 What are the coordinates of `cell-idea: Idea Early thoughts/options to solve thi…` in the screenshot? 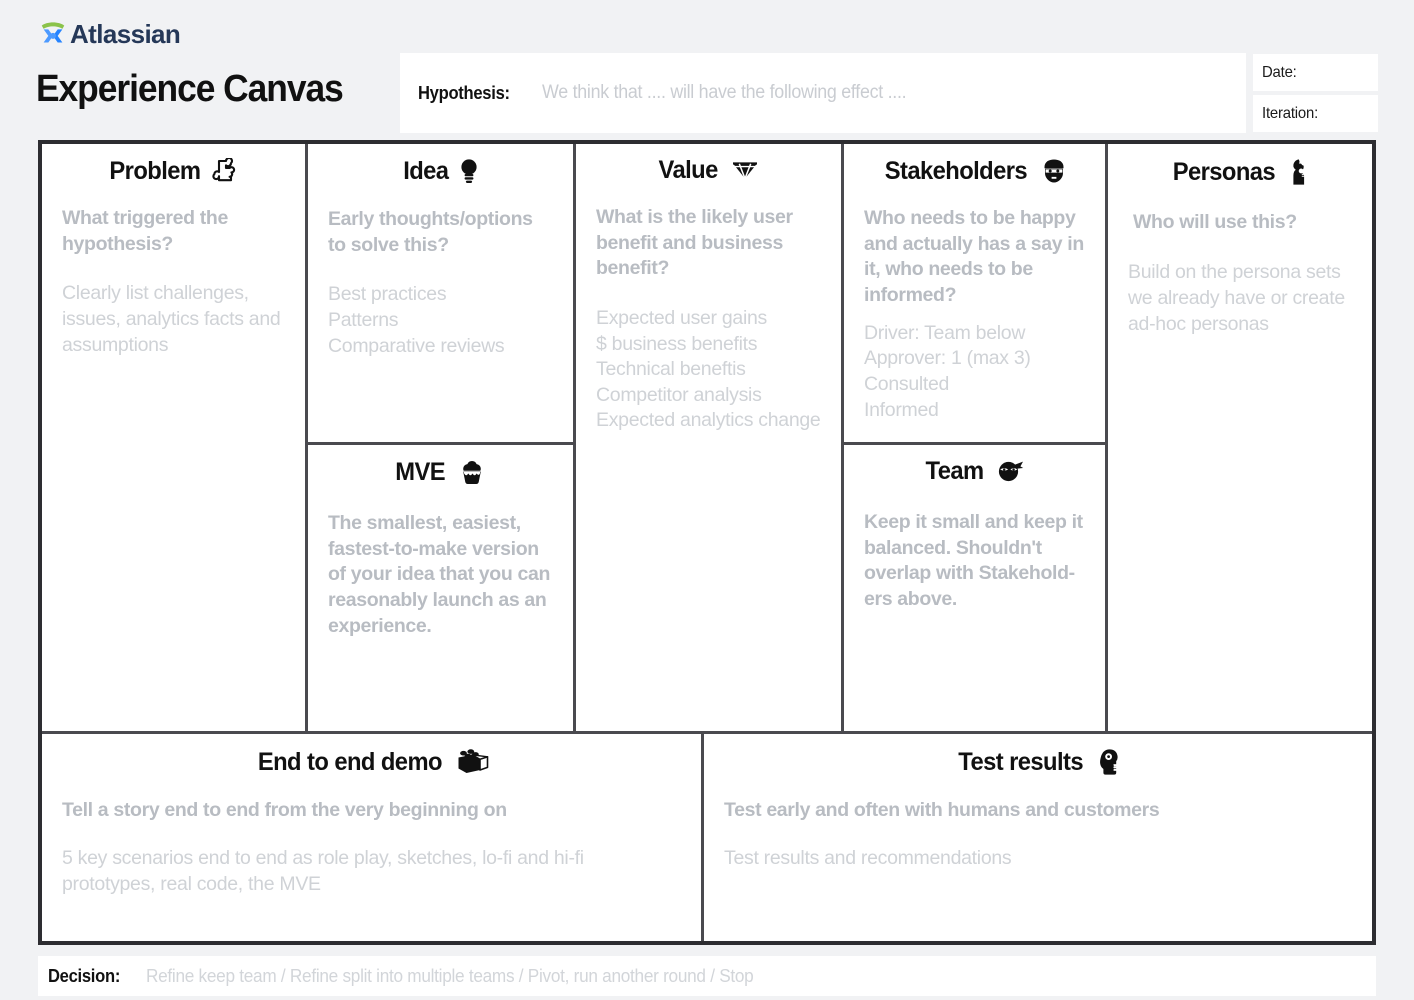 It's located at (440, 293).